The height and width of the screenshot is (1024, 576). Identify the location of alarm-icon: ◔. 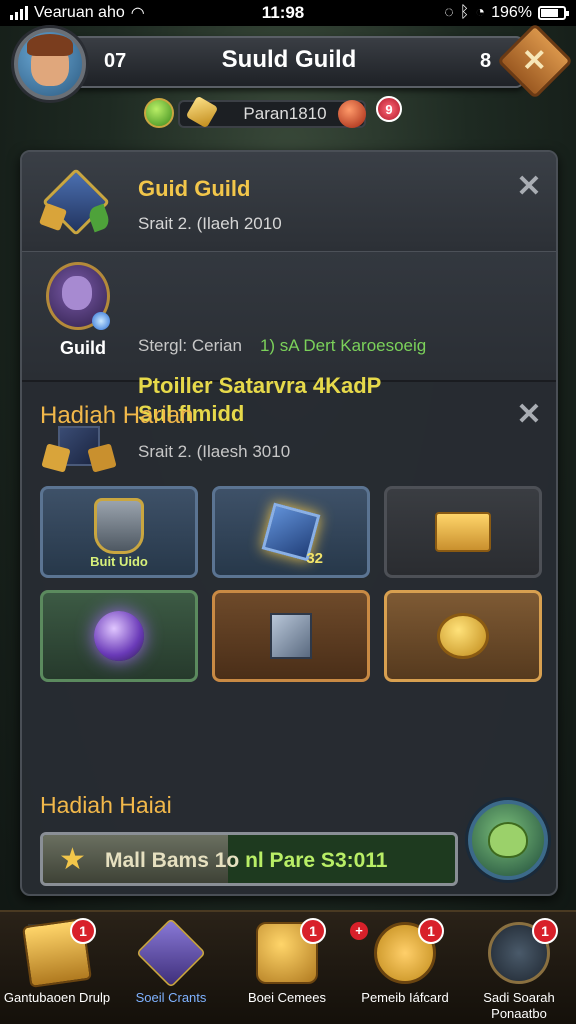
(480, 12).